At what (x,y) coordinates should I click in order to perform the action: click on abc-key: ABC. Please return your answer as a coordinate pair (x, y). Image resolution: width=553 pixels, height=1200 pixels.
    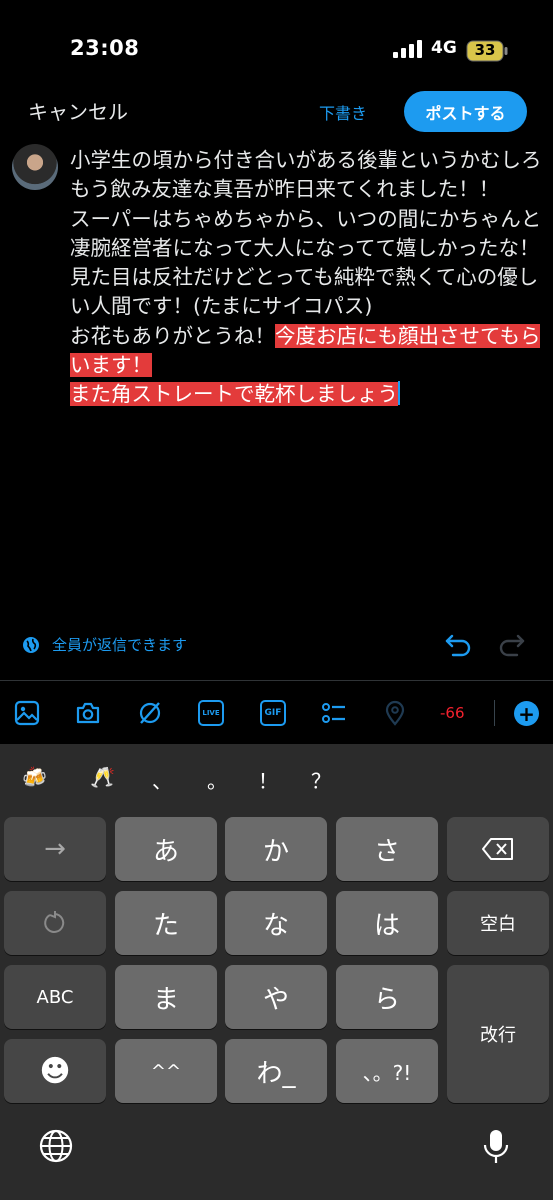
    Looking at the image, I should click on (55, 997).